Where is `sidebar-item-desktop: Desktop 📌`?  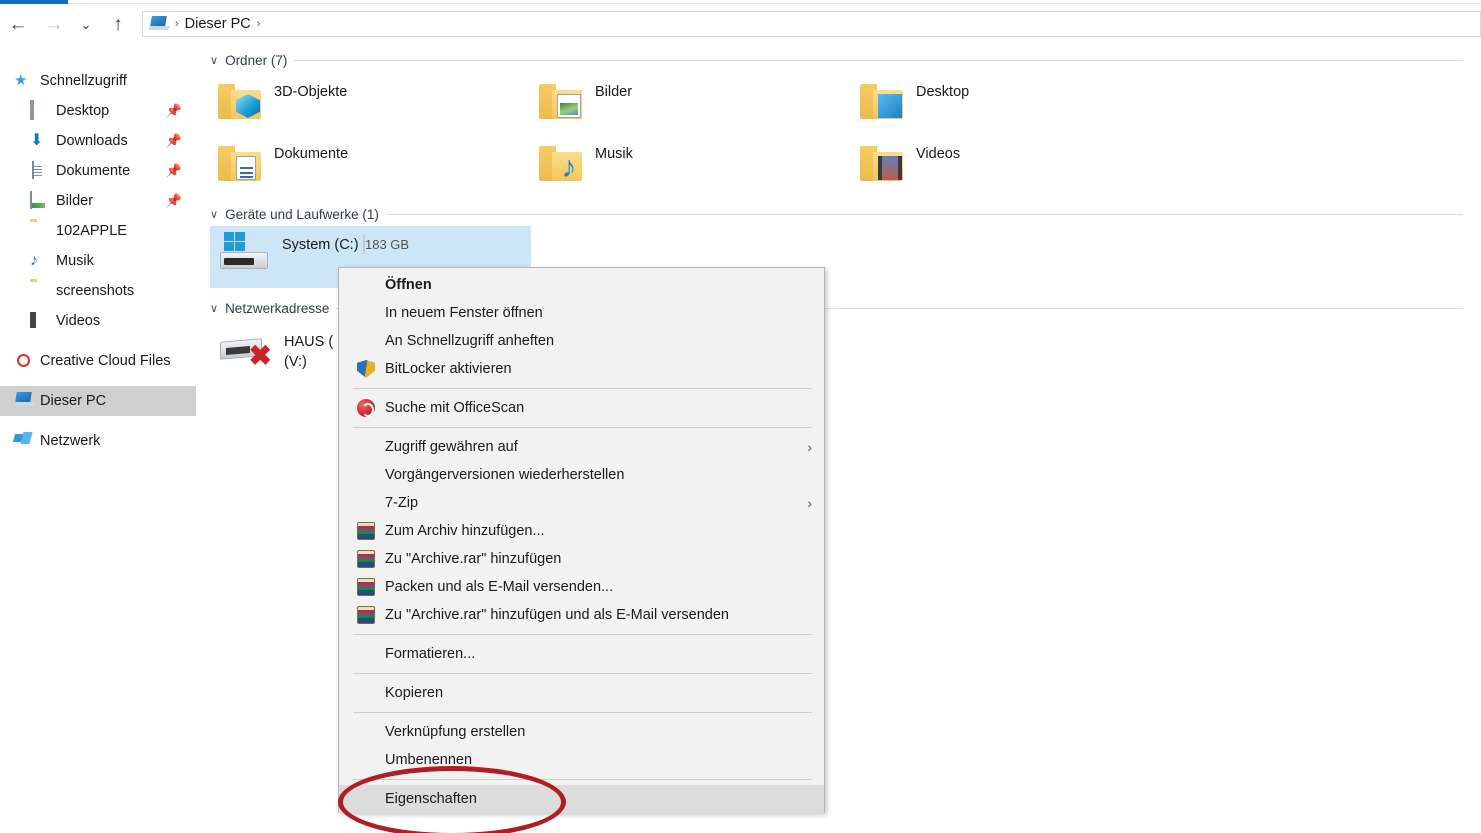
sidebar-item-desktop: Desktop 📌 is located at coordinates (98, 111).